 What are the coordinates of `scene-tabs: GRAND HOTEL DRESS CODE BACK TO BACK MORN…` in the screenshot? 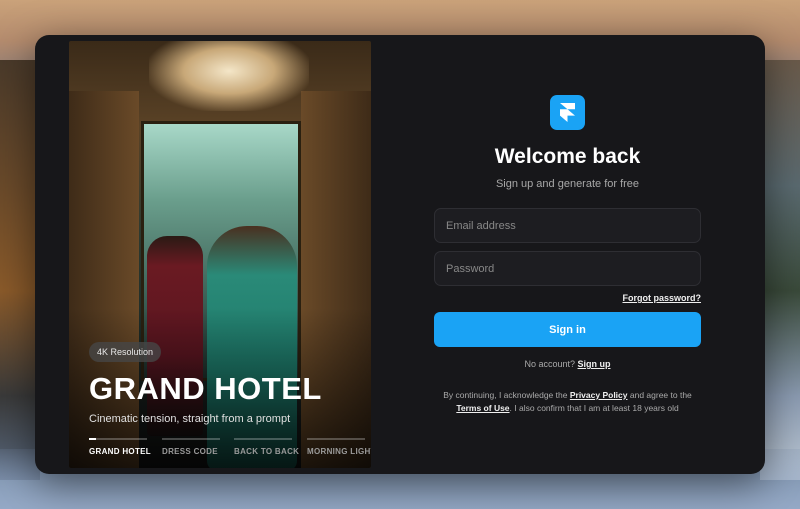 It's located at (230, 450).